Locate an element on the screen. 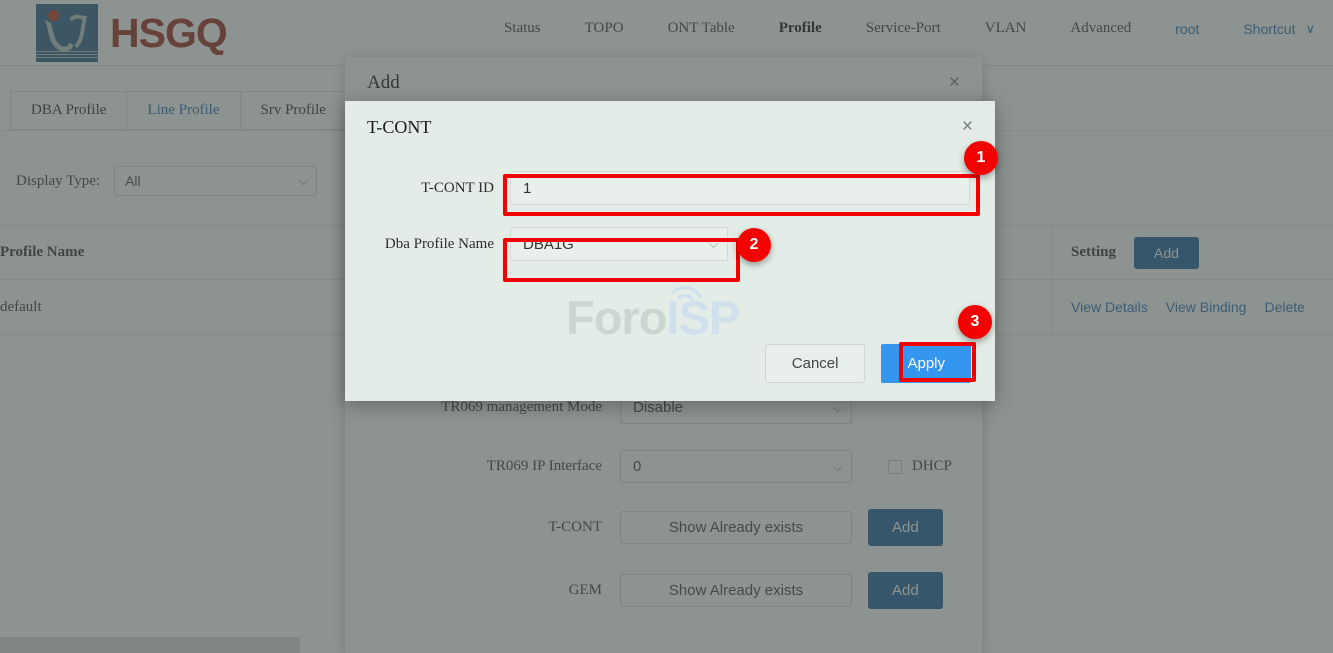  tcont-id-input: 1 is located at coordinates (740, 188).